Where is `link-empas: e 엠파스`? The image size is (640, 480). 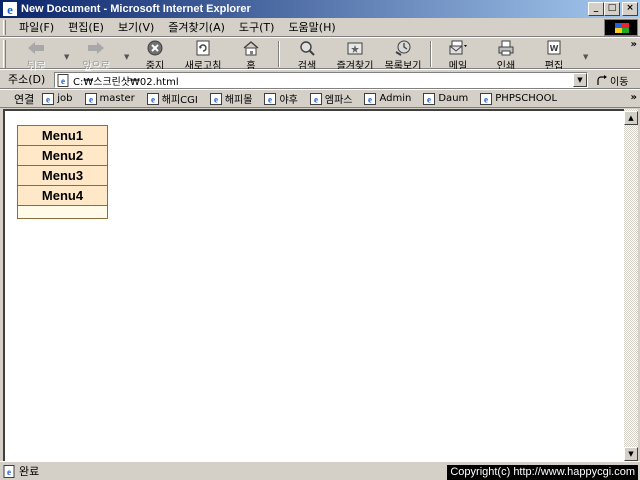
link-empas: e 엠파스 is located at coordinates (331, 98).